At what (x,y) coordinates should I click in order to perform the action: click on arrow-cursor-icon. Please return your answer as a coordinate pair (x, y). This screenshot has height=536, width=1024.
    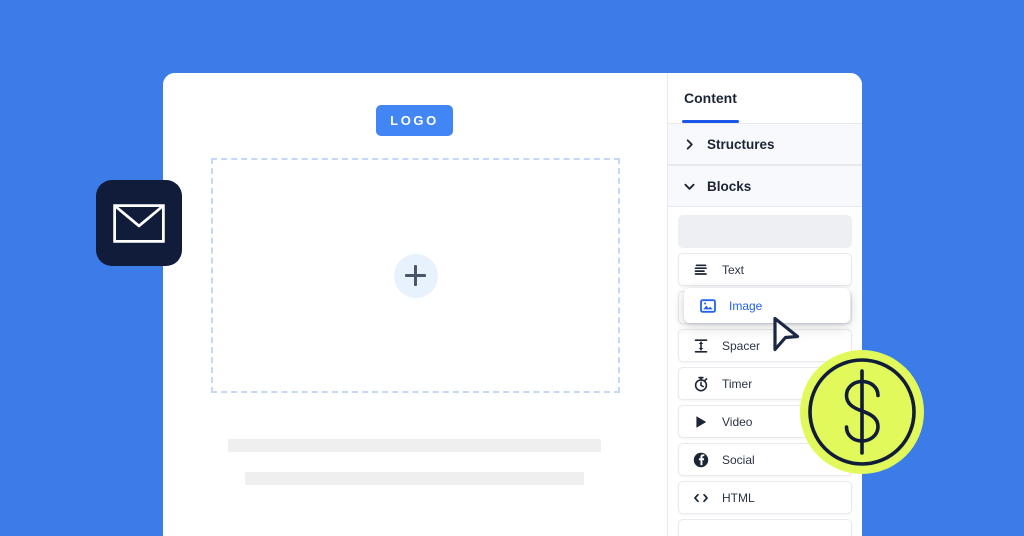
    Looking at the image, I should click on (786, 334).